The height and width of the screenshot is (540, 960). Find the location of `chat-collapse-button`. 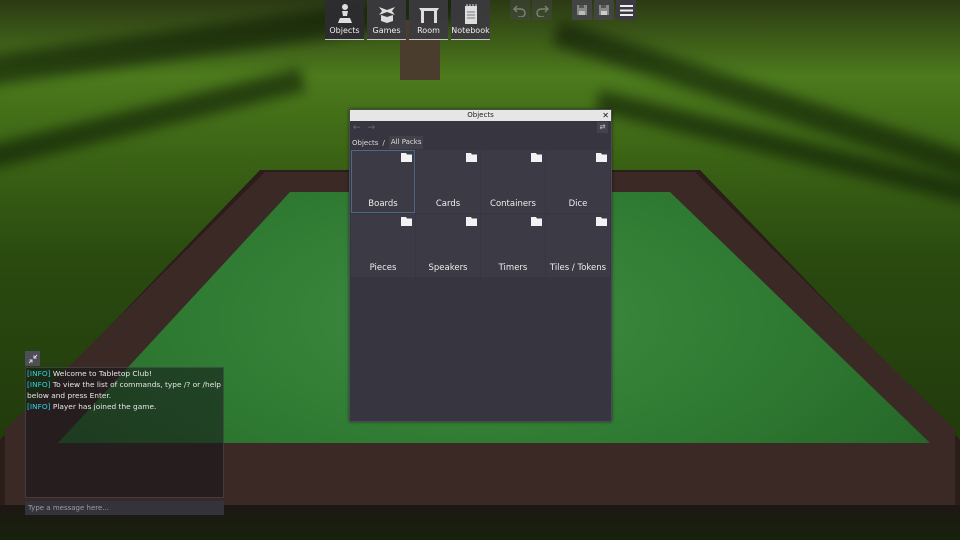

chat-collapse-button is located at coordinates (32, 358).